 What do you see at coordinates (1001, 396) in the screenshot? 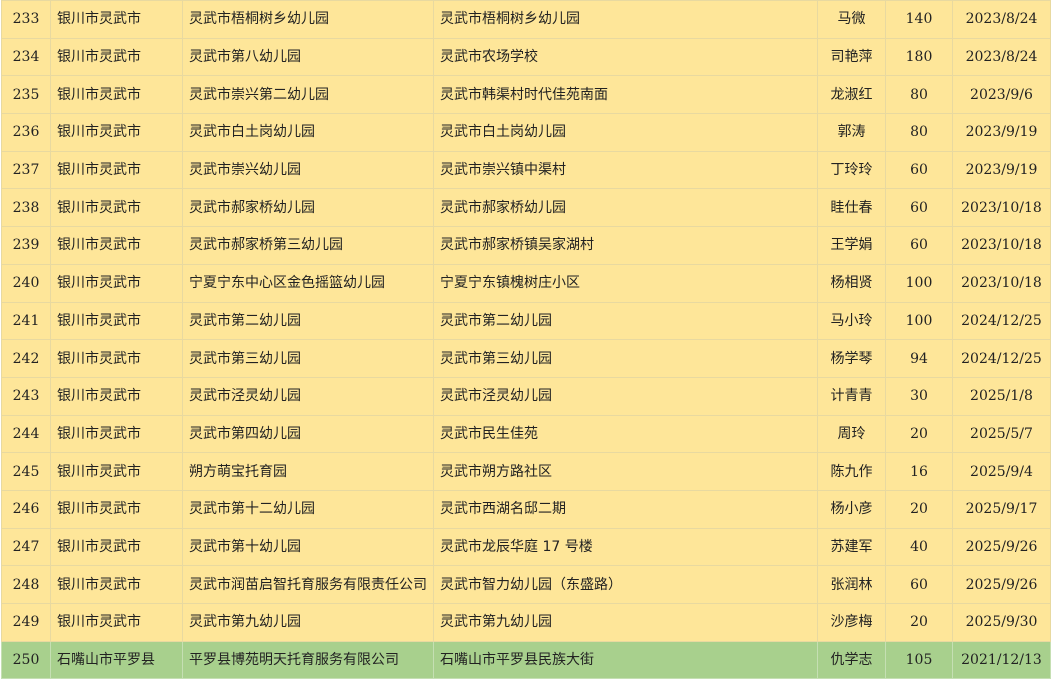
I see `date-cell: 2025/1/8` at bounding box center [1001, 396].